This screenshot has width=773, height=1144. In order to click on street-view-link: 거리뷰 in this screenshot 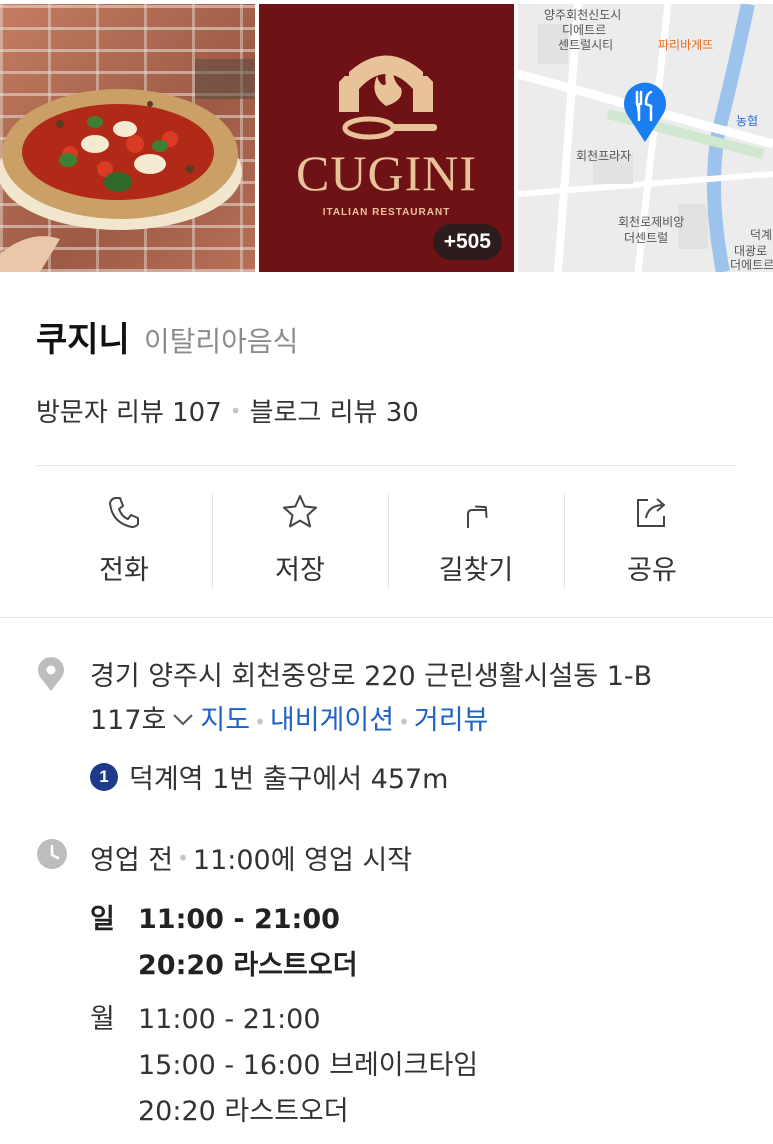, I will do `click(451, 720)`.